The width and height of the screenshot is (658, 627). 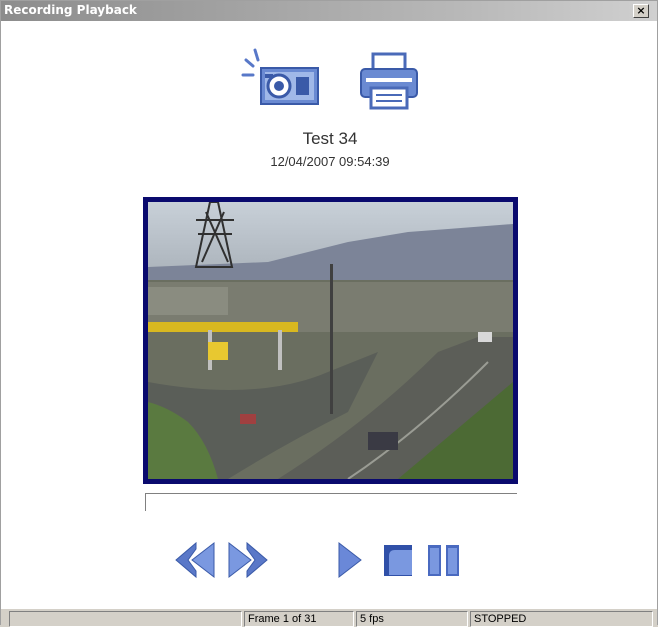 I want to click on snapshot-button, so click(x=281, y=79).